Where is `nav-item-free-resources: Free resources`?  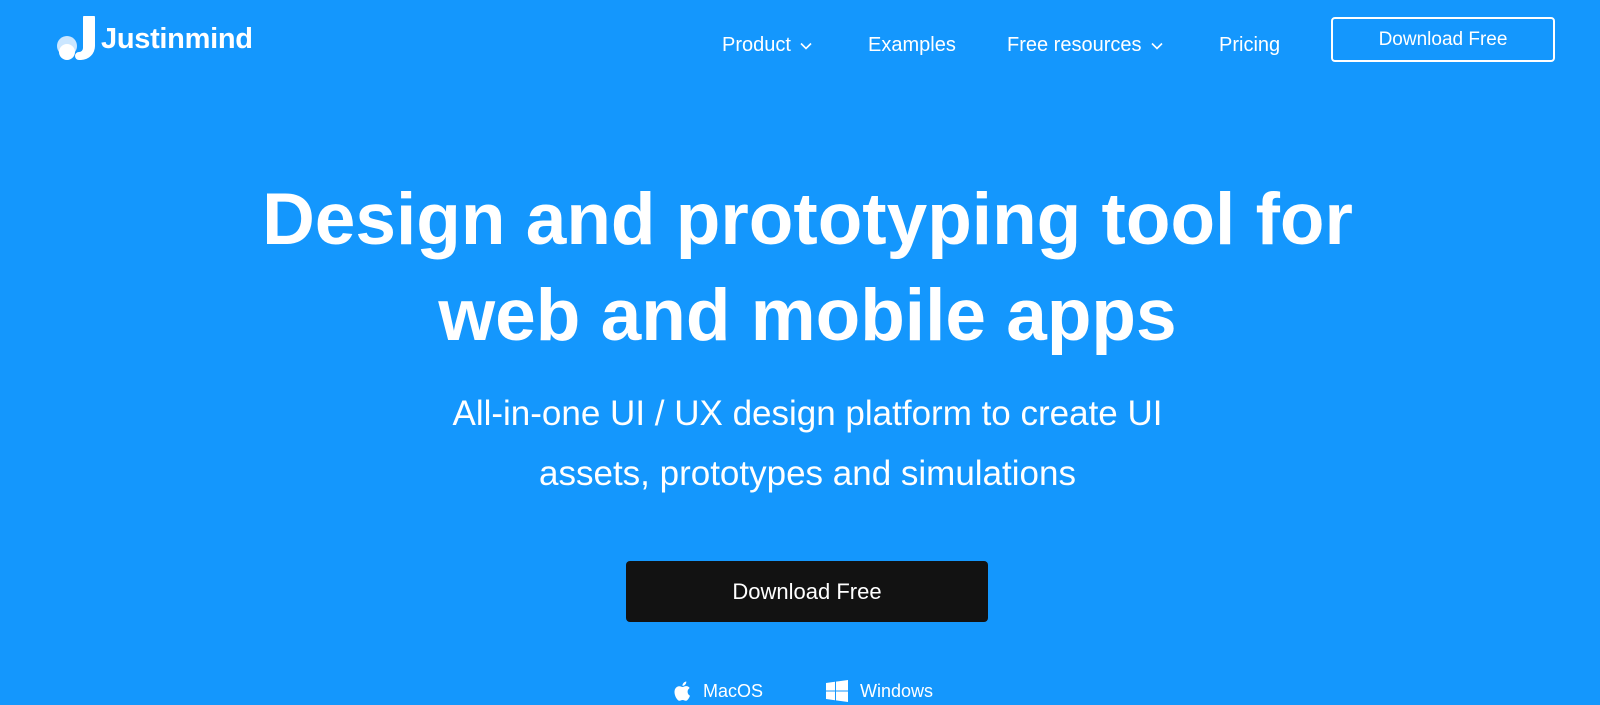
nav-item-free-resources: Free resources is located at coordinates (1085, 45).